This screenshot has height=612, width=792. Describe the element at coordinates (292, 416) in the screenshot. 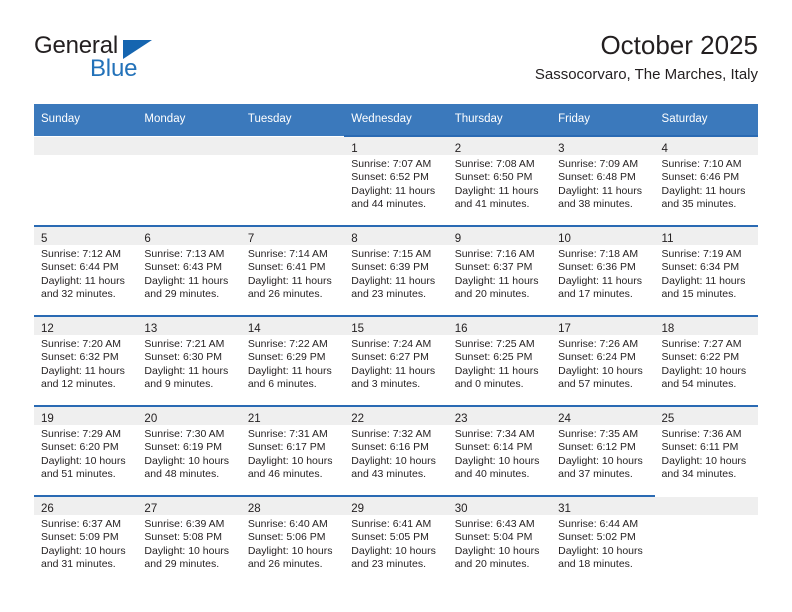

I see `day-number-band: 21` at that location.